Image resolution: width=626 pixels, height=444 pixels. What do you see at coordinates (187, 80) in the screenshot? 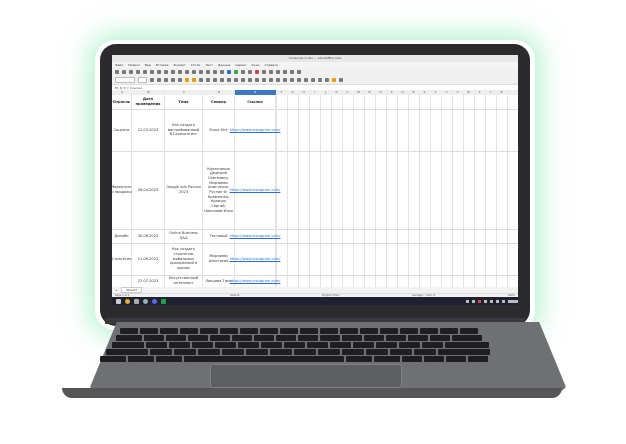
I see `font-color-icon` at bounding box center [187, 80].